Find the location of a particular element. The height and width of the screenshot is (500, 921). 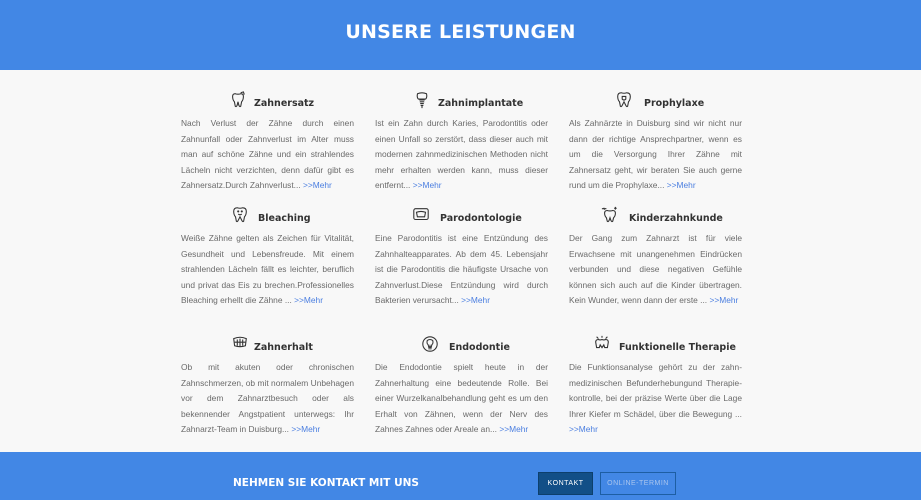

service-title: Kinderzahnkunde is located at coordinates (676, 218).